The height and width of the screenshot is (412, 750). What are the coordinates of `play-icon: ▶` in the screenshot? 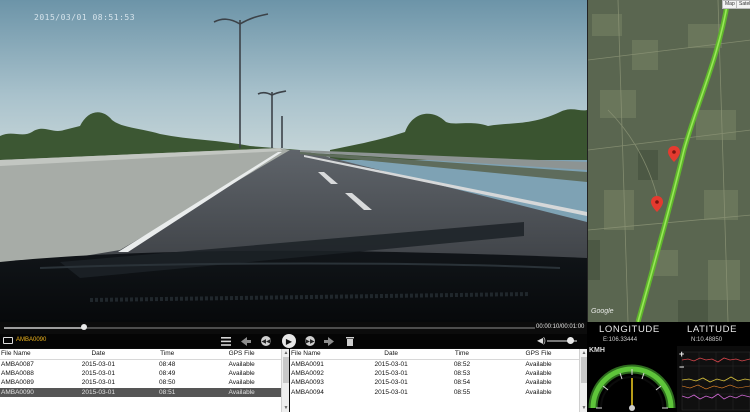 It's located at (289, 341).